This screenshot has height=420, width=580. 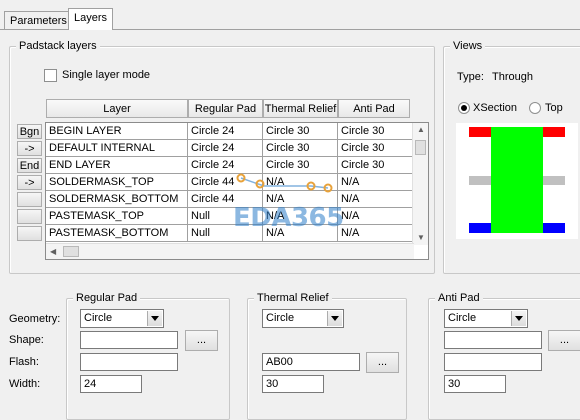 I want to click on tab-parameters: Parameters, so click(x=38, y=20).